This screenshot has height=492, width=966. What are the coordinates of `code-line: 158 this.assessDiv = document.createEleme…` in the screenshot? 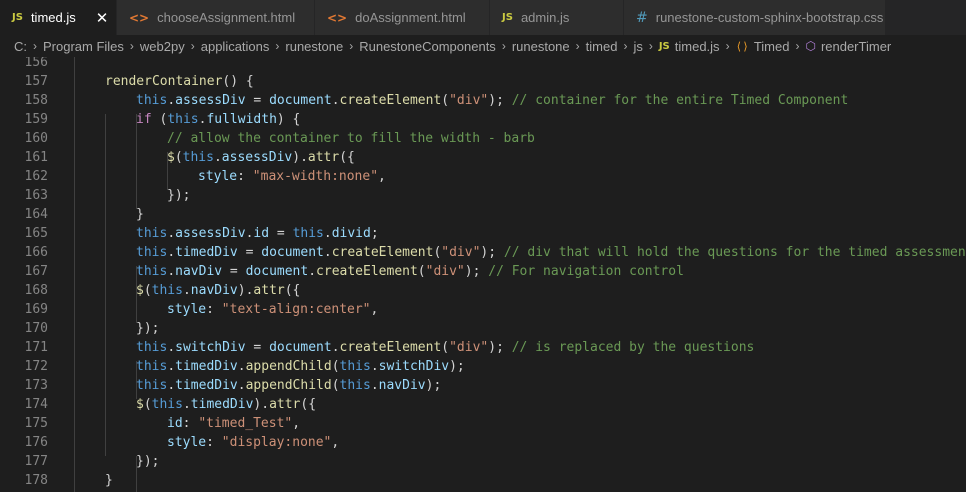 It's located at (483, 100).